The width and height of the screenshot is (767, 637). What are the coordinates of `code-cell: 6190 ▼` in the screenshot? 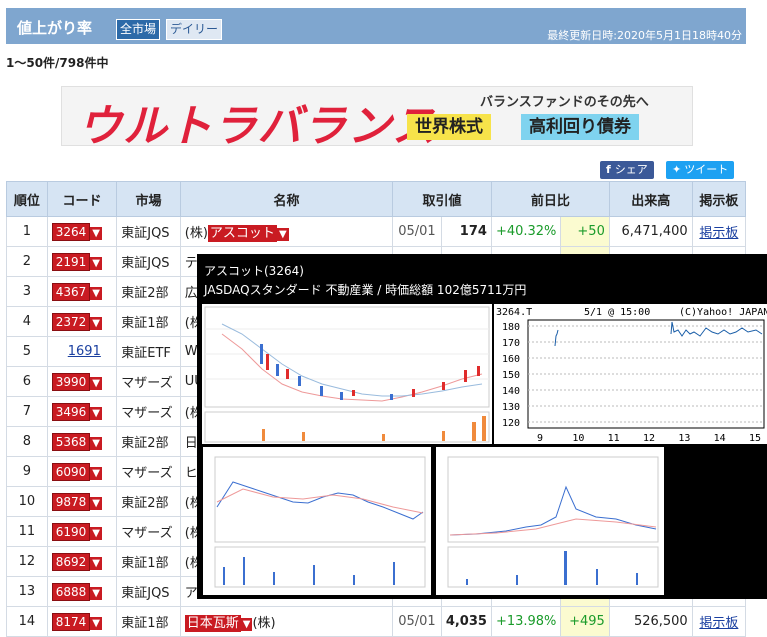 It's located at (82, 531).